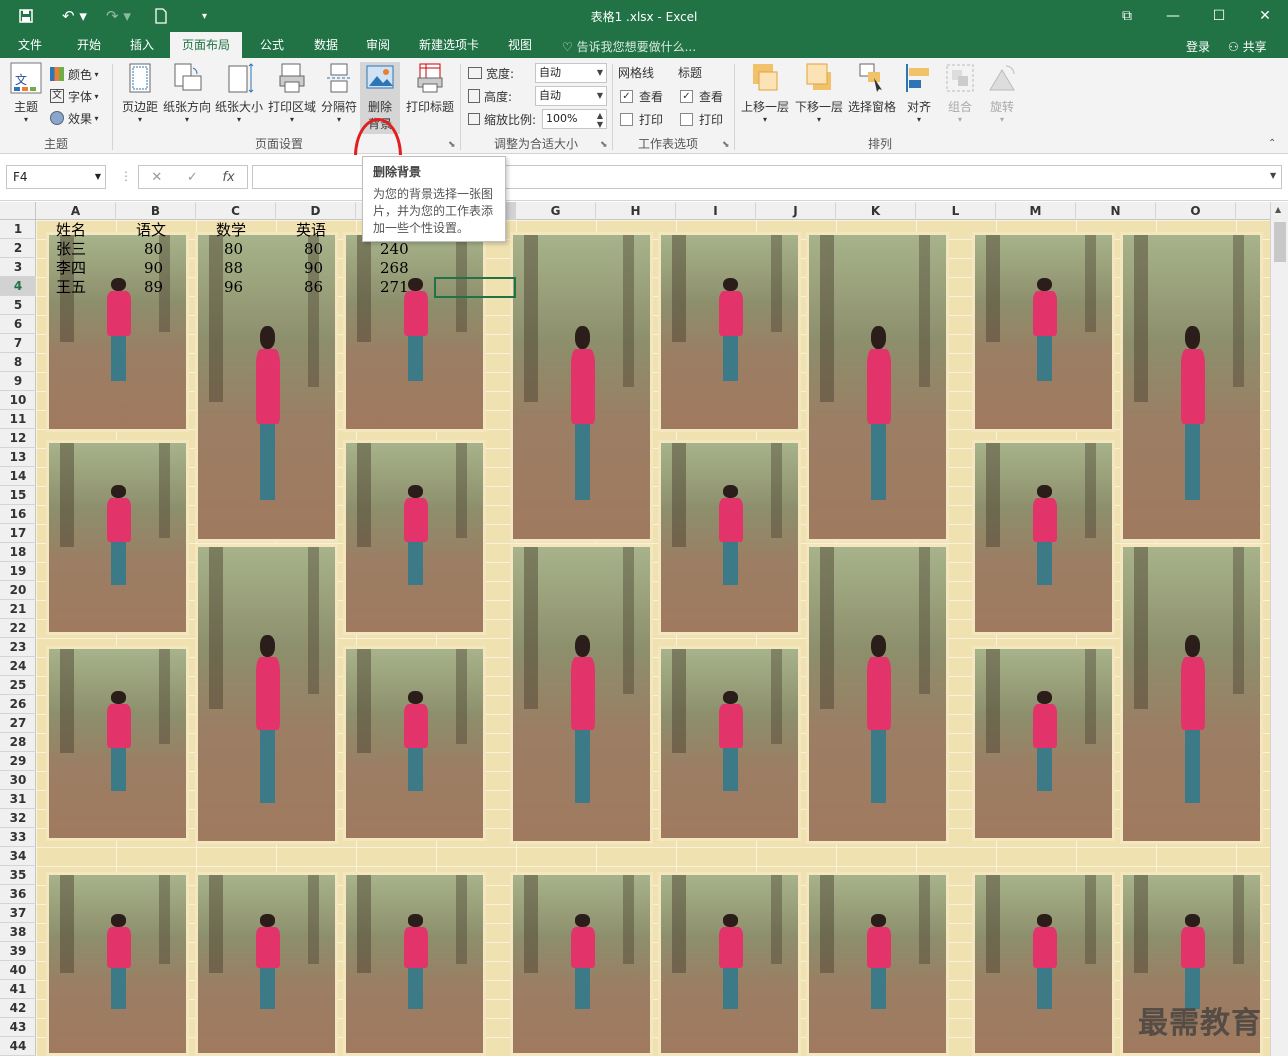 The width and height of the screenshot is (1288, 1056). I want to click on row-header: 31, so click(18, 799).